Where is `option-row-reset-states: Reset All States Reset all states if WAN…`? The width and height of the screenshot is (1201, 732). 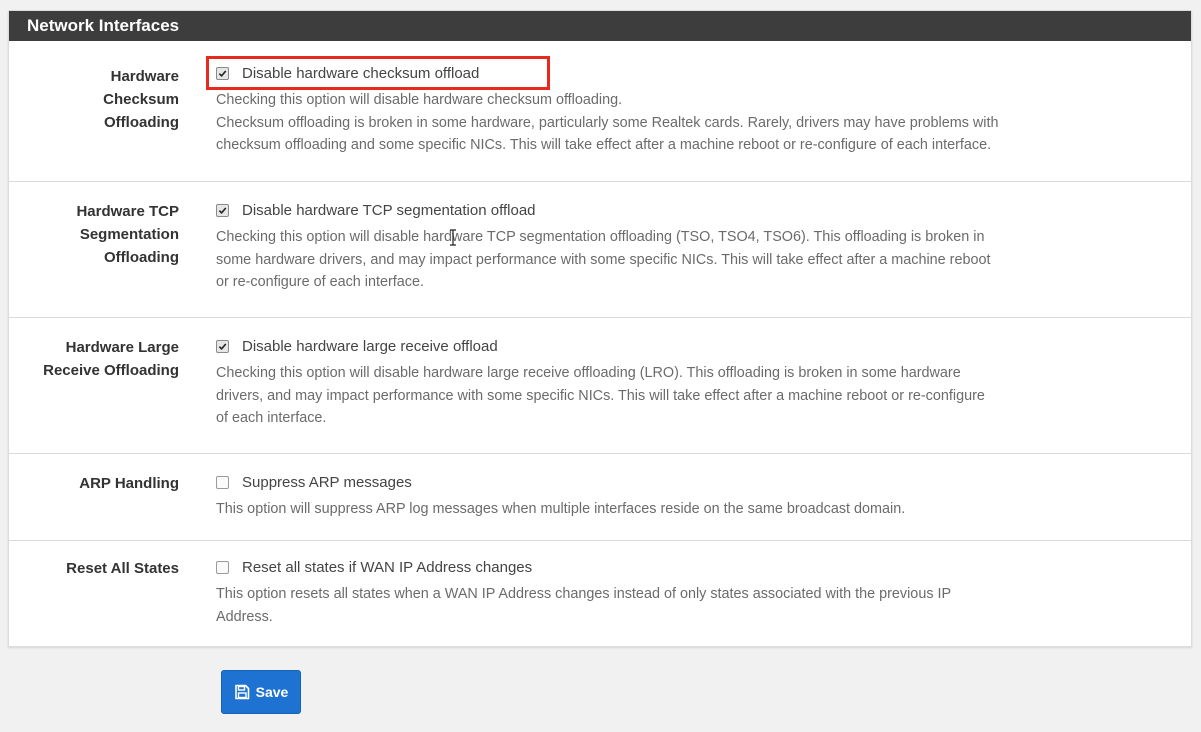 option-row-reset-states: Reset All States Reset all states if WAN… is located at coordinates (600, 594).